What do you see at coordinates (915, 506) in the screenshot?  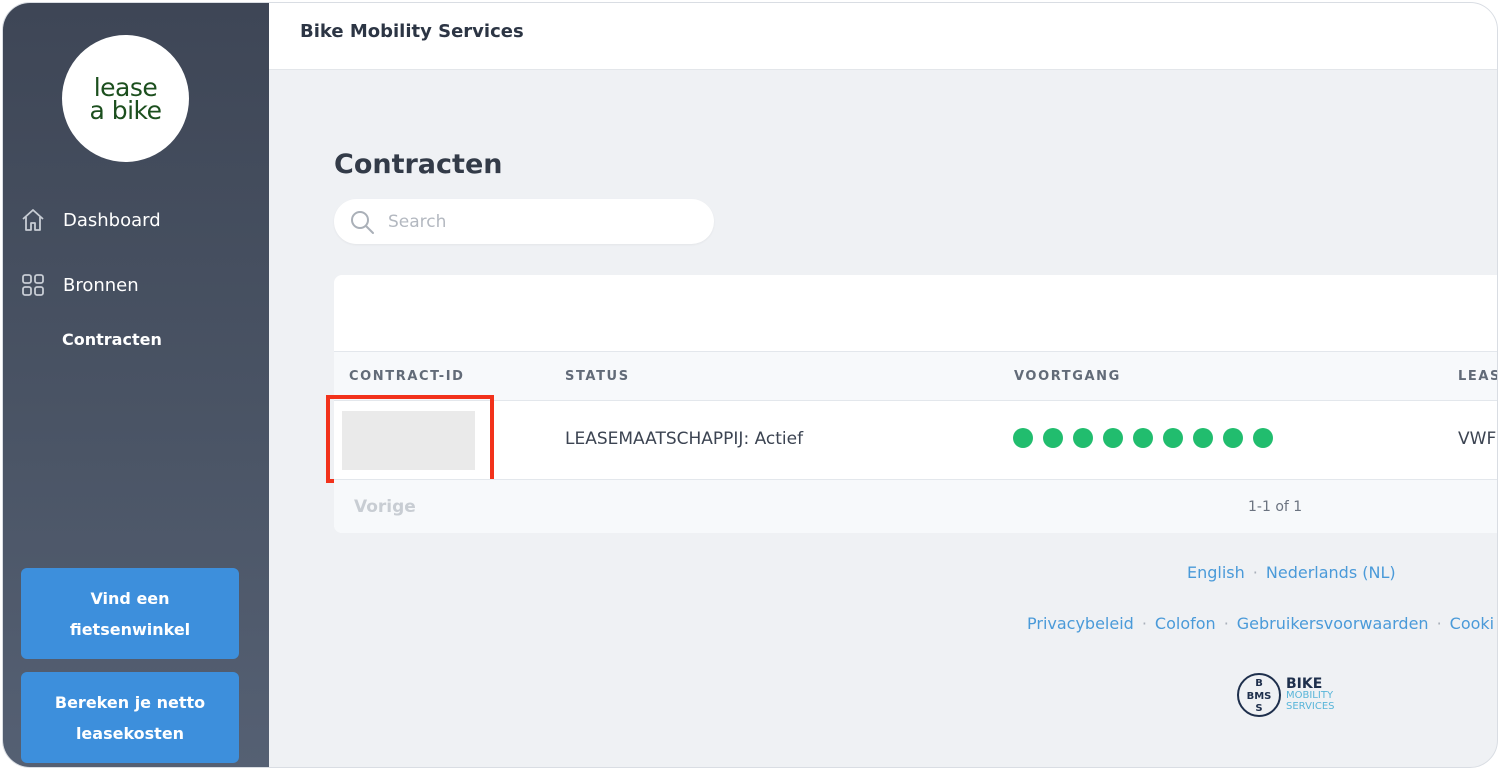 I see `table-pagination: Vorige 1-1 of 1` at bounding box center [915, 506].